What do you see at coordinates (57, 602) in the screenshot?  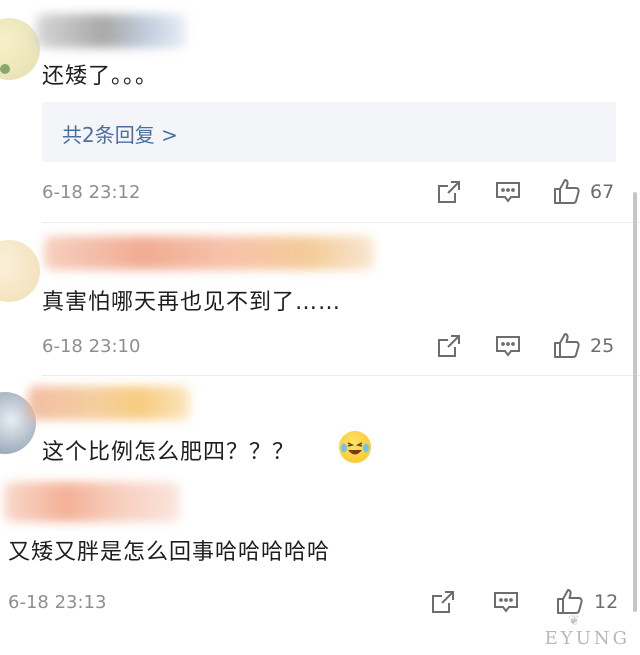 I see `comment-time: 6-18 23:13` at bounding box center [57, 602].